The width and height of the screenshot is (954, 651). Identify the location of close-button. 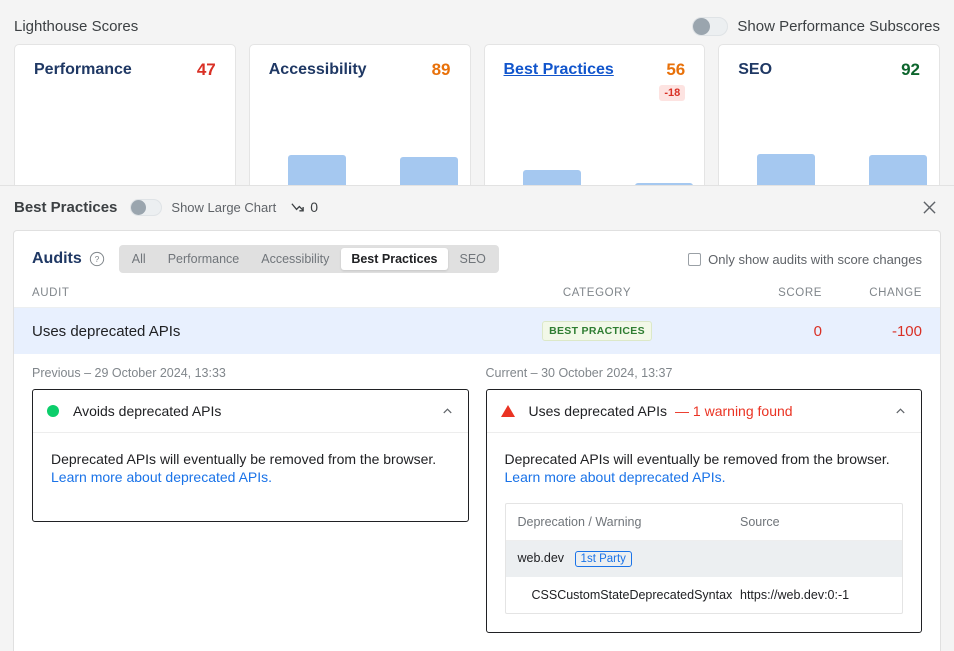
(929, 207).